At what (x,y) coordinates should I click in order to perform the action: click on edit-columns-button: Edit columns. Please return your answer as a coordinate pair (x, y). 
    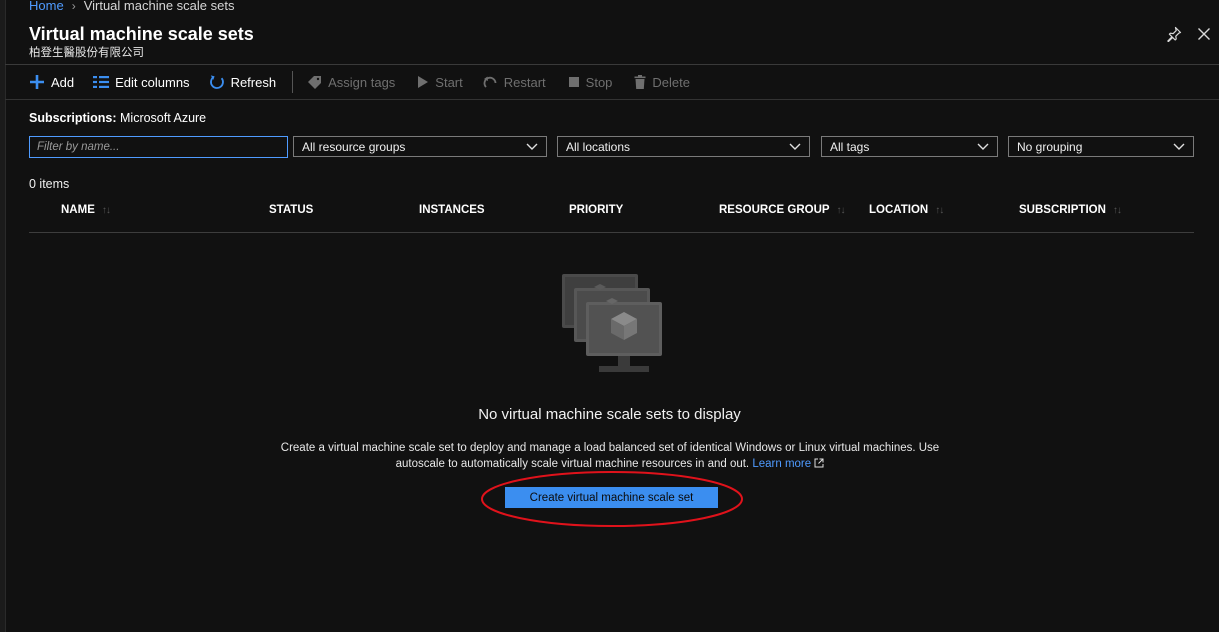
    Looking at the image, I should click on (141, 82).